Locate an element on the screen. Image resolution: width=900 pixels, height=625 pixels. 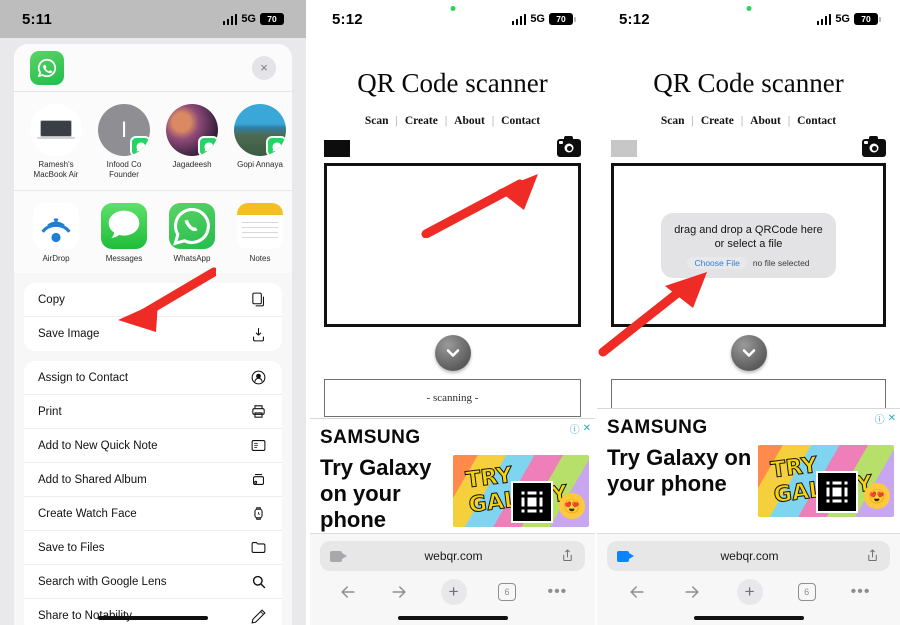
app-item-messages: Messages is located at coordinates (124, 233).